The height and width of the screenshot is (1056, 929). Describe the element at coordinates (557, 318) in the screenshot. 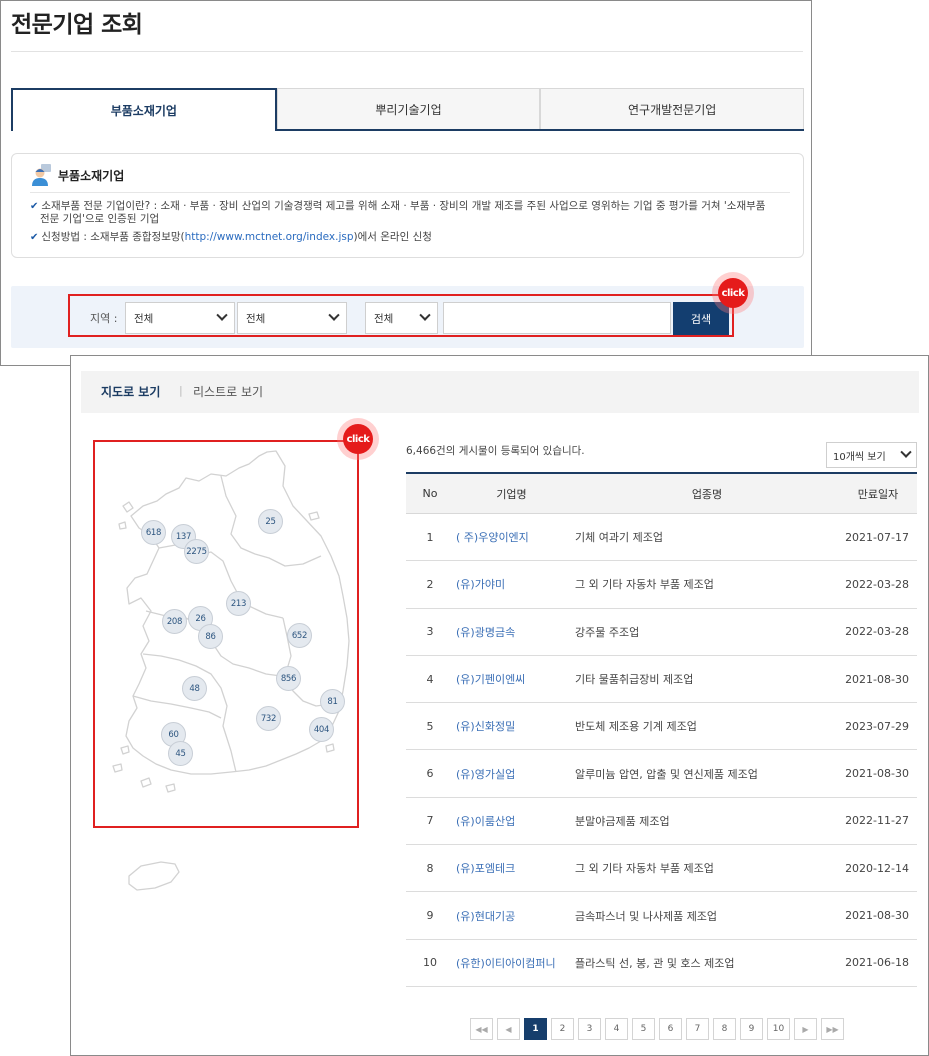

I see `keyword-input` at that location.